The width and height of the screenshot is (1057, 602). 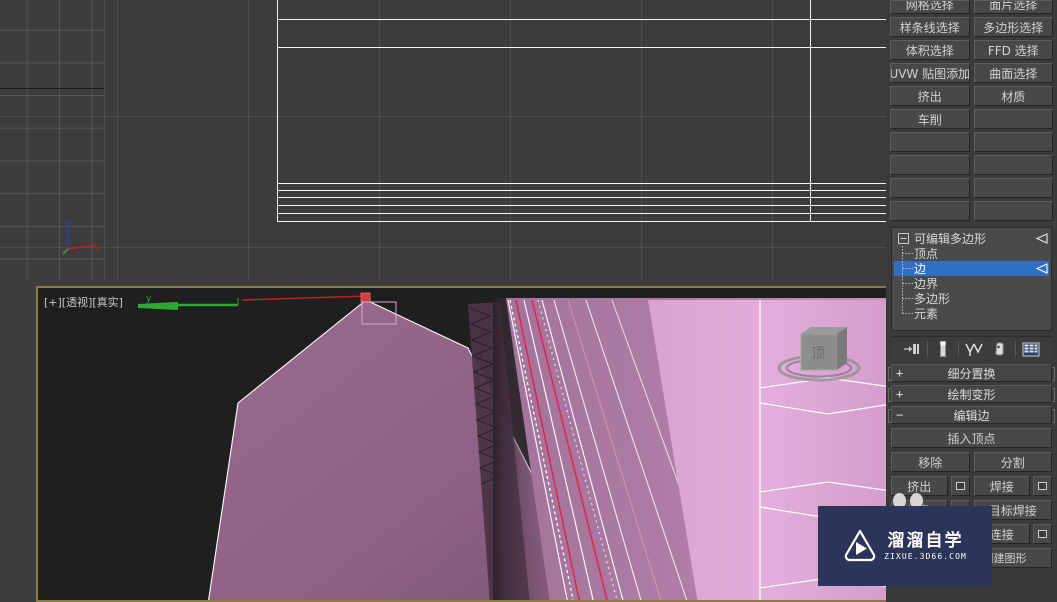 I want to click on rollout-label: 细分置换, so click(x=971, y=373).